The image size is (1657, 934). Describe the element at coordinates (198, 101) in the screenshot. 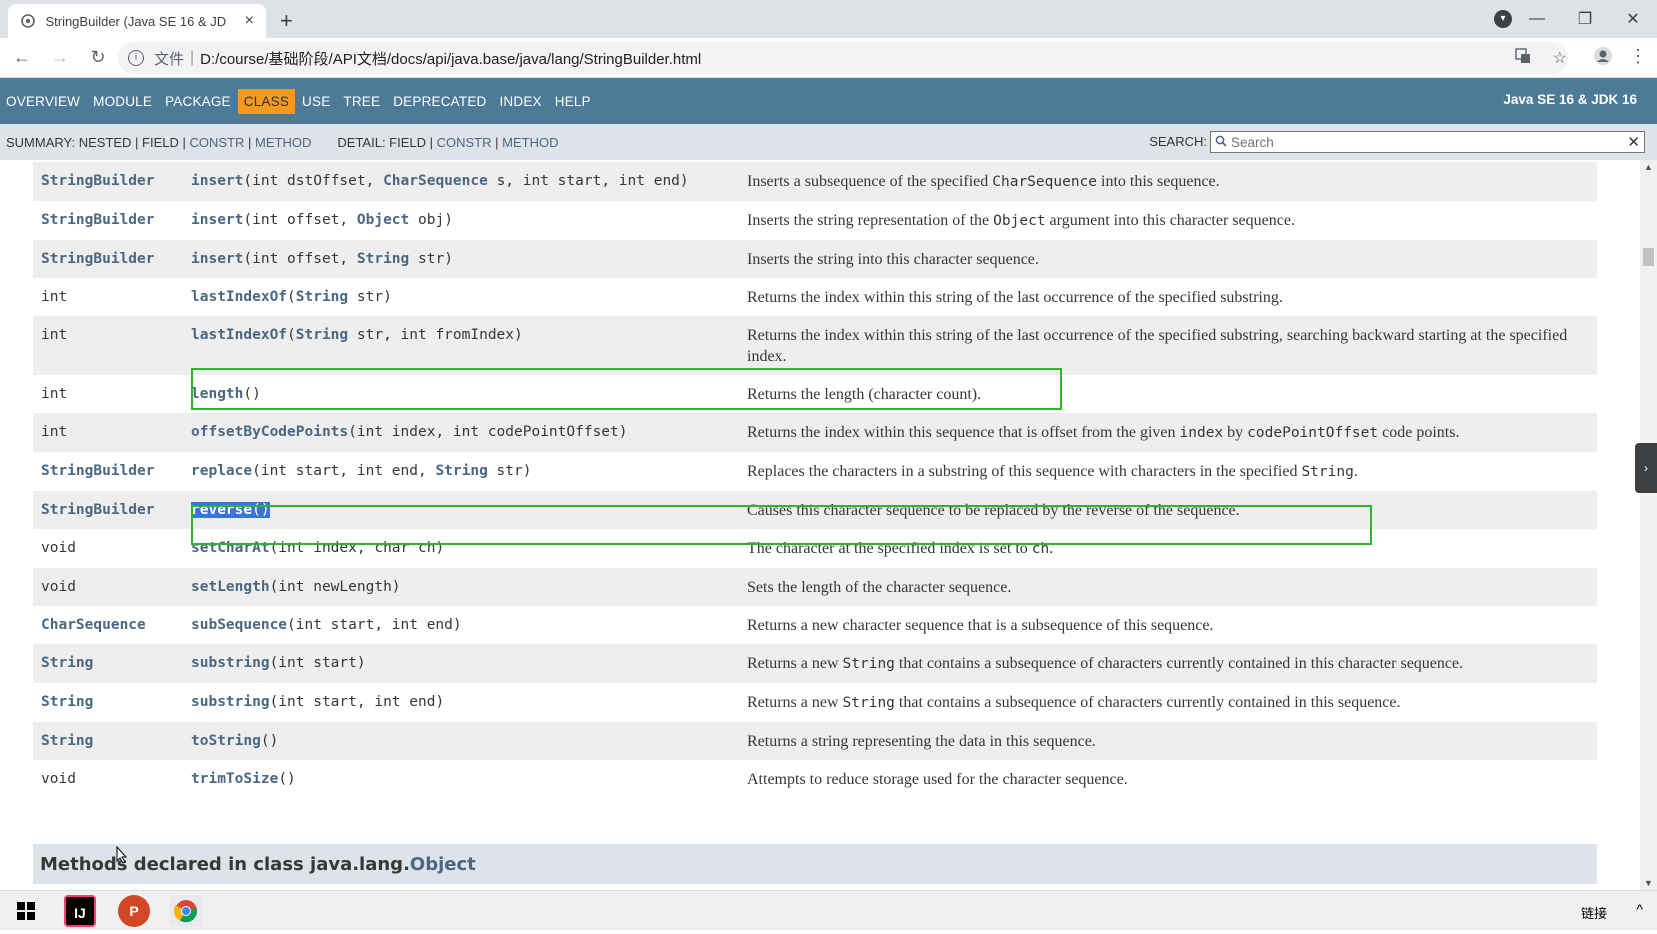

I see `nav-item-package: PACKAGE` at that location.